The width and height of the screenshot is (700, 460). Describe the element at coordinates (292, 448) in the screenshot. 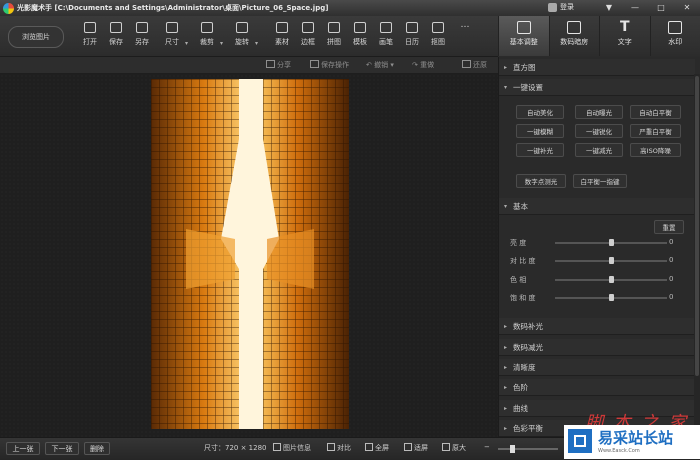

I see `image-info-button: 图片信息` at that location.